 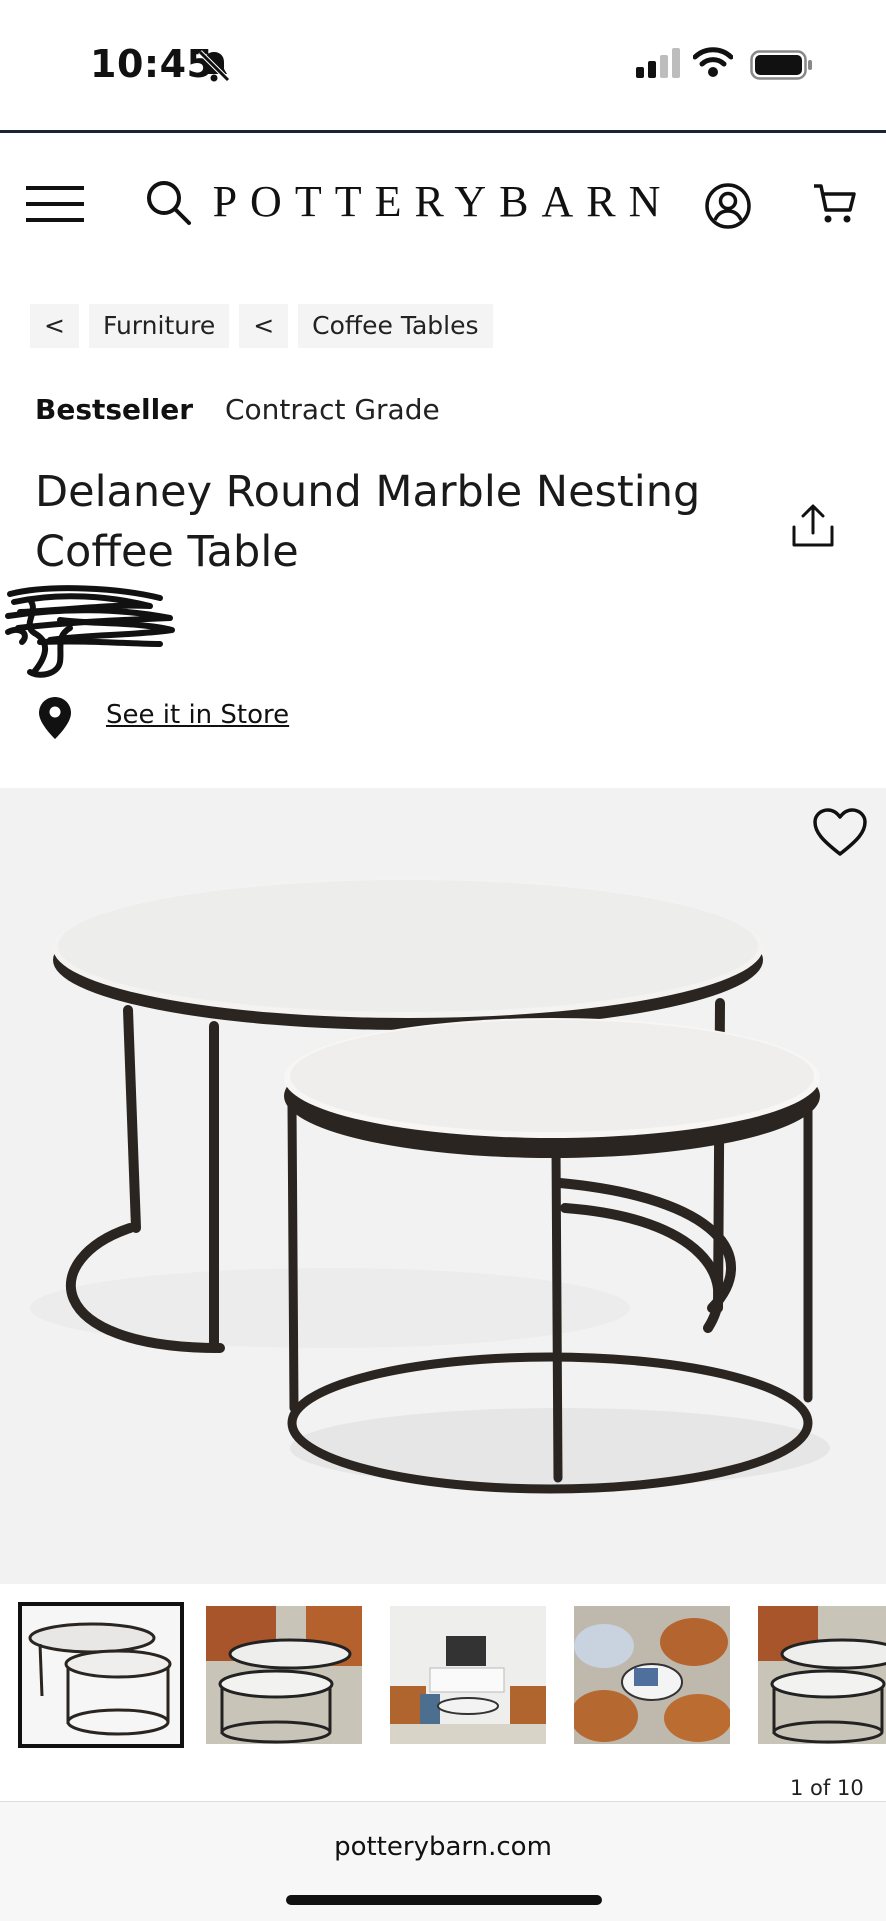 What do you see at coordinates (90, 631) in the screenshot?
I see `redaction-scribble` at bounding box center [90, 631].